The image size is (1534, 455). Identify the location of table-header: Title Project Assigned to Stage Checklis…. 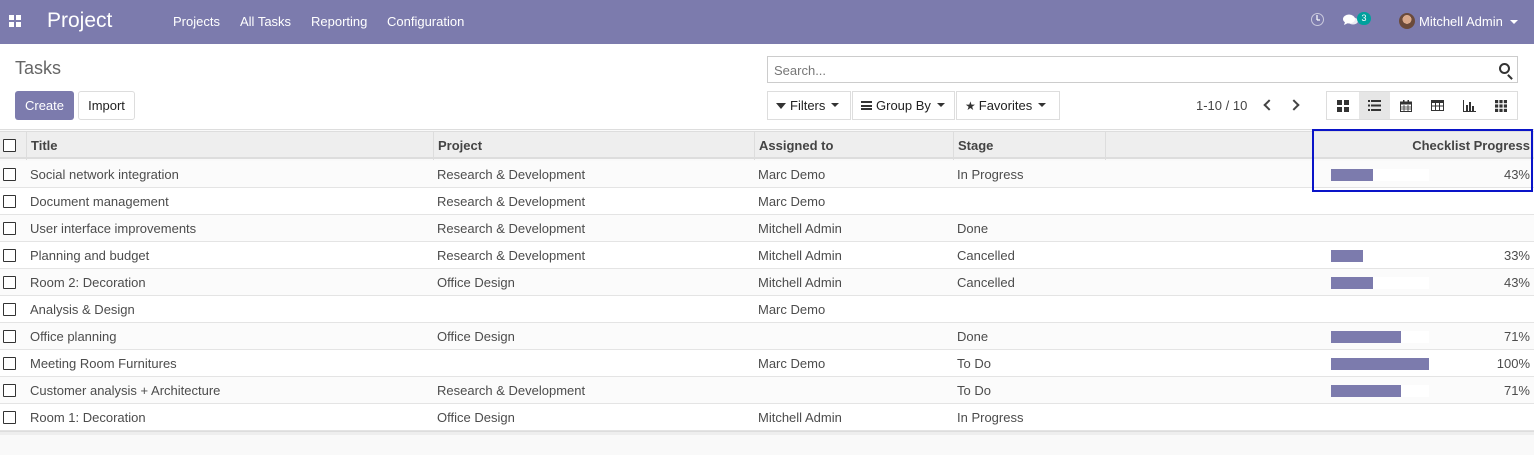
(767, 145).